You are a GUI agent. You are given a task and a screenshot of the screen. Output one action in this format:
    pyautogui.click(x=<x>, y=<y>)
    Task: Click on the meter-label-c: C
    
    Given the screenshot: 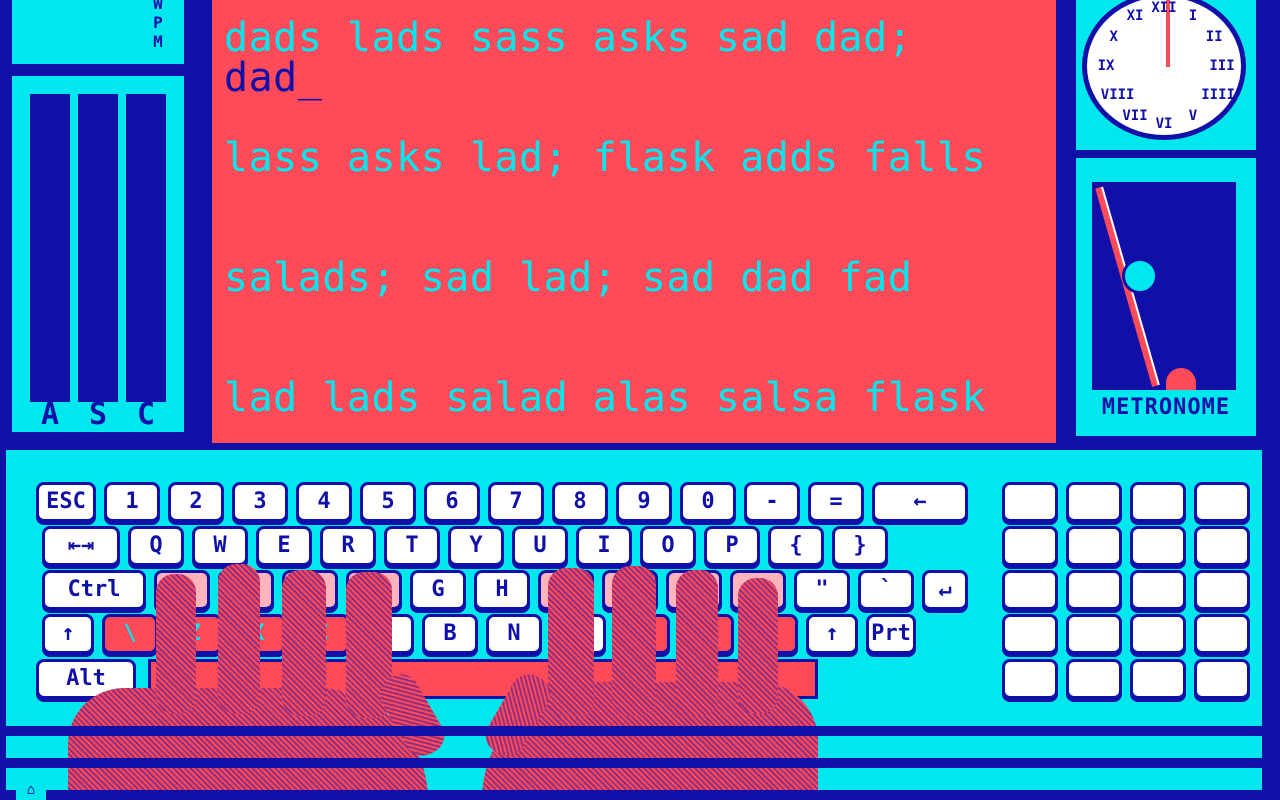 What is the action you would take?
    pyautogui.click(x=146, y=414)
    